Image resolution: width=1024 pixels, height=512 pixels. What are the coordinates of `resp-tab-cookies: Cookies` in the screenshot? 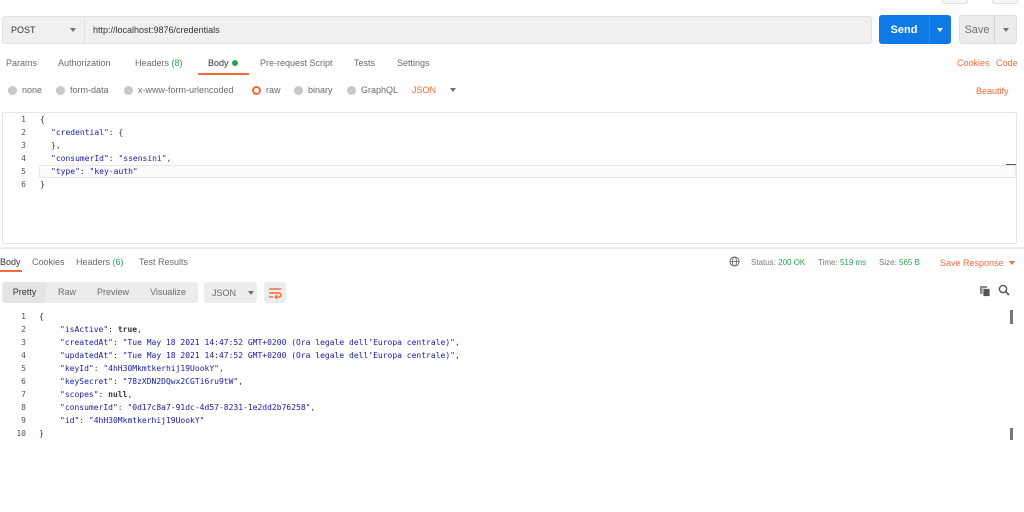 It's located at (48, 262).